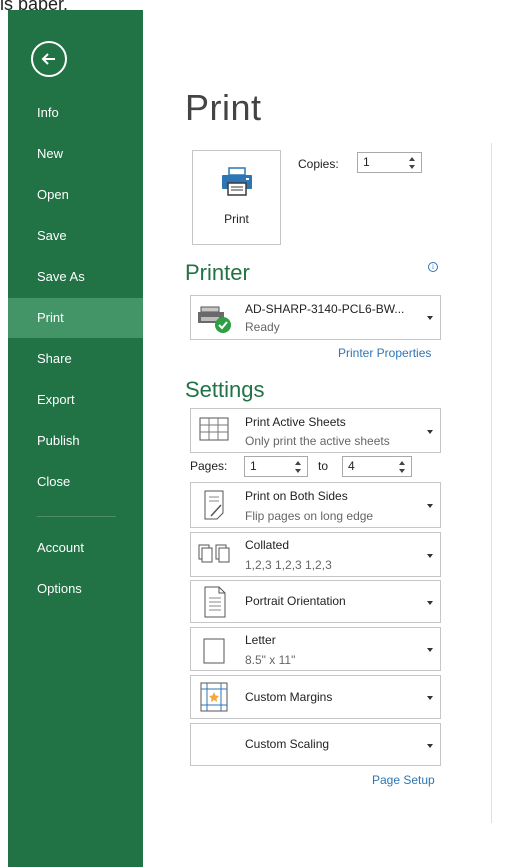 Image resolution: width=520 pixels, height=867 pixels. Describe the element at coordinates (377, 466) in the screenshot. I see `pages-to-input: 4` at that location.